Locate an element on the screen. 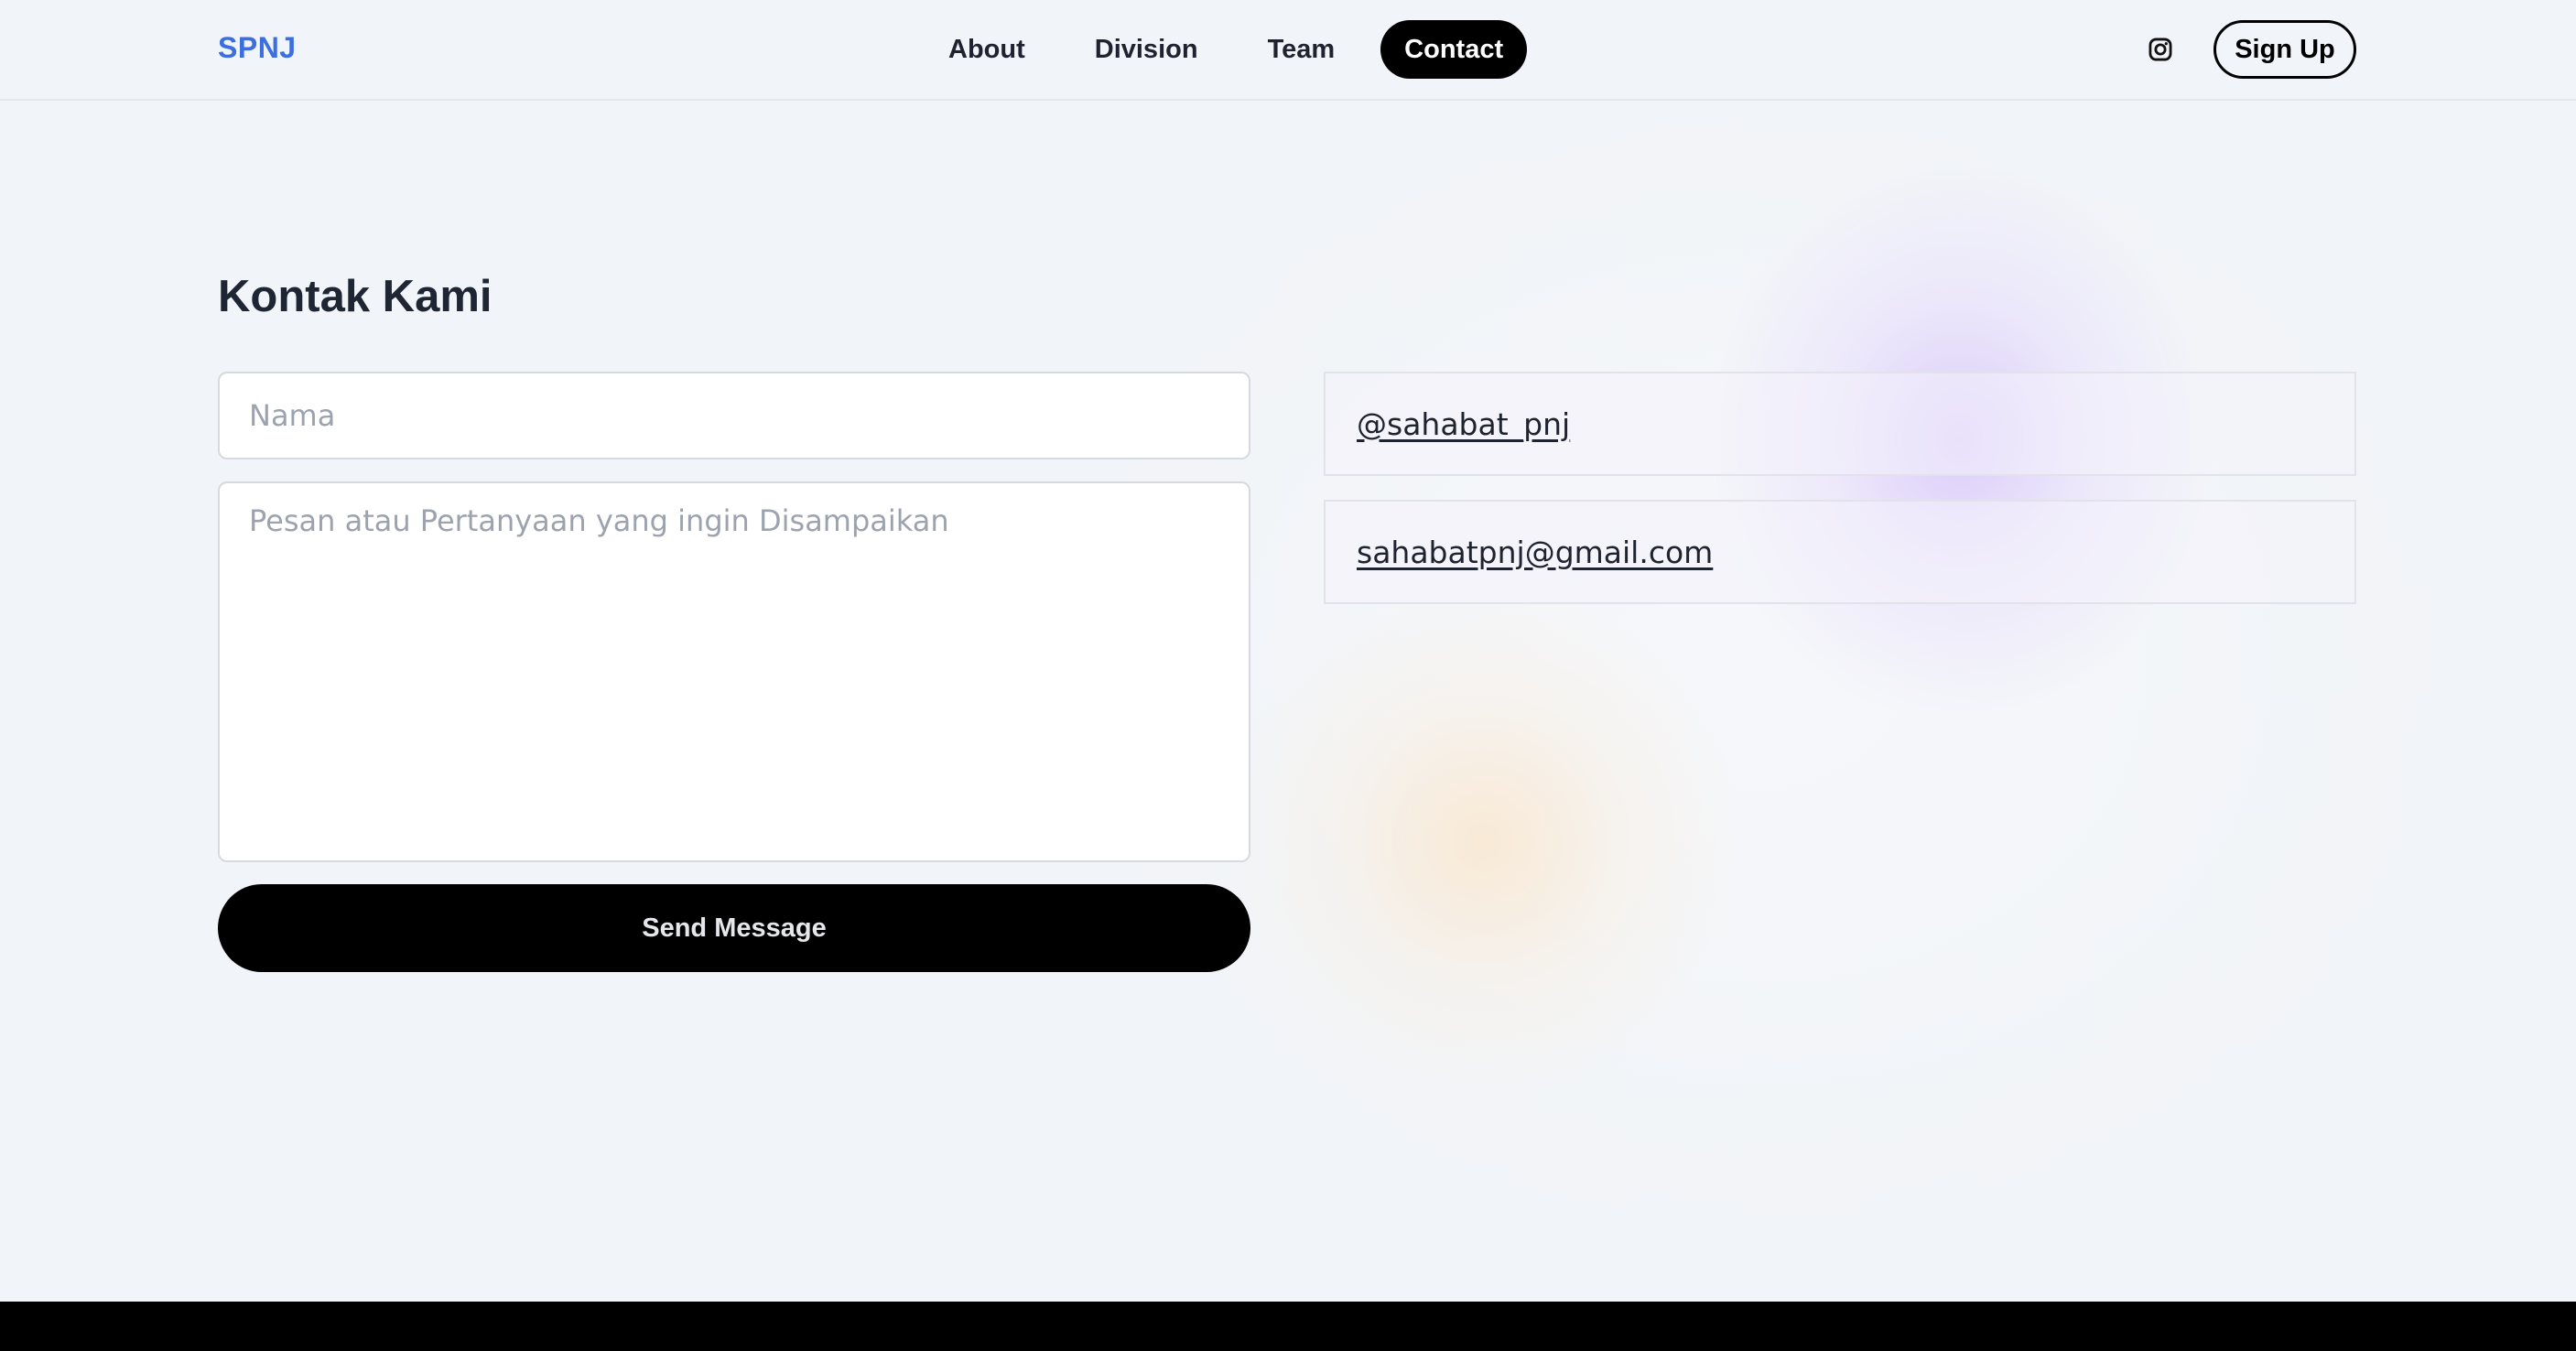 The width and height of the screenshot is (2576, 1351). email-contact-card: sahabatpnj@gmail.com is located at coordinates (1840, 552).